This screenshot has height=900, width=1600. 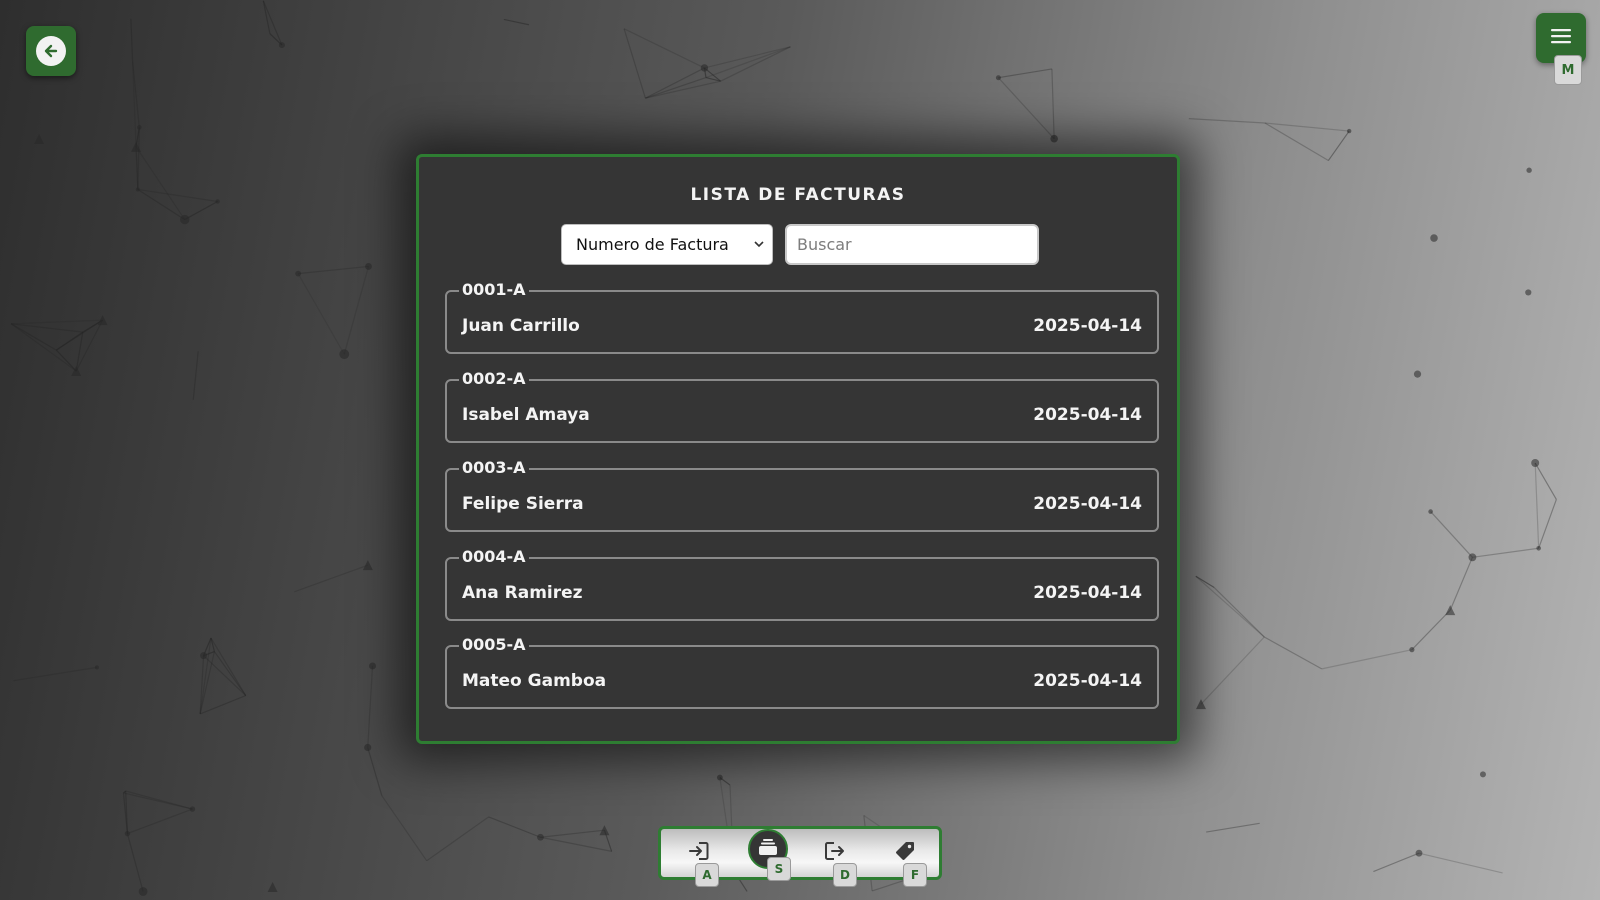 What do you see at coordinates (912, 244) in the screenshot?
I see `search-input` at bounding box center [912, 244].